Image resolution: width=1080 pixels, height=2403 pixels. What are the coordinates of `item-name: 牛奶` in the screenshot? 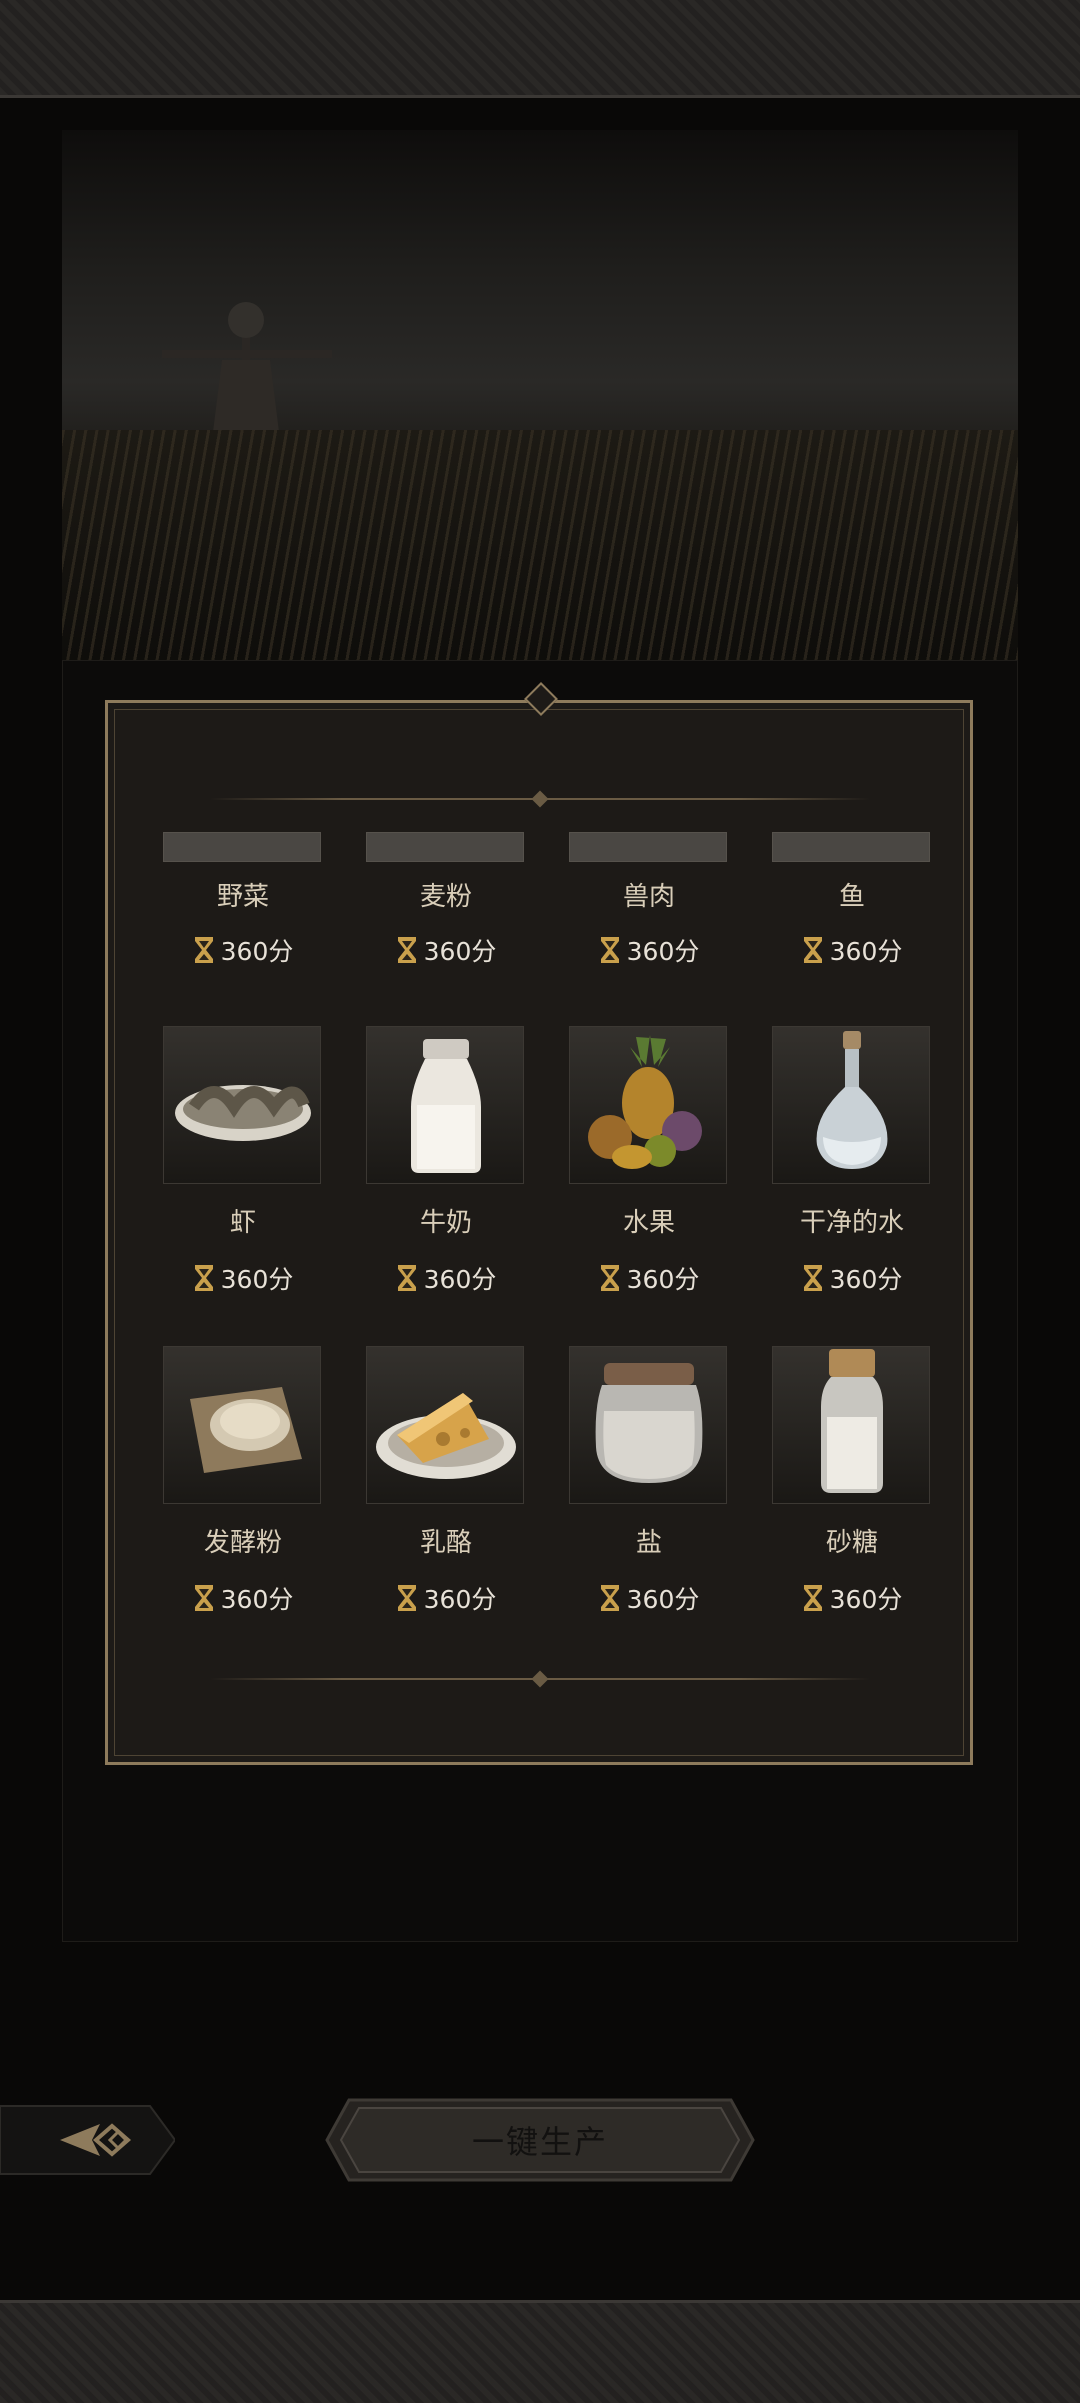 It's located at (445, 1223).